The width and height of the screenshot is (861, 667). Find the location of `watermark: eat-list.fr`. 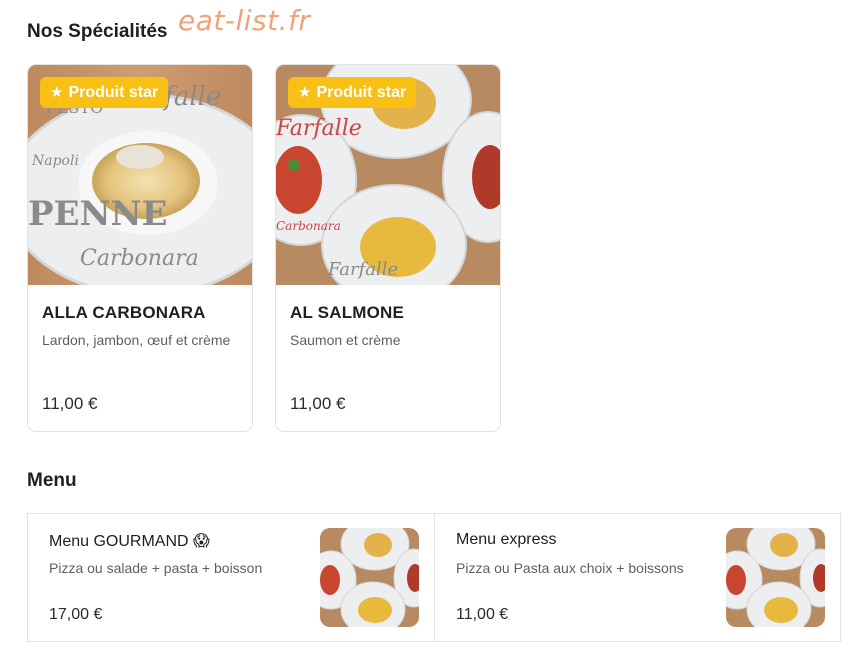

watermark: eat-list.fr is located at coordinates (244, 20).